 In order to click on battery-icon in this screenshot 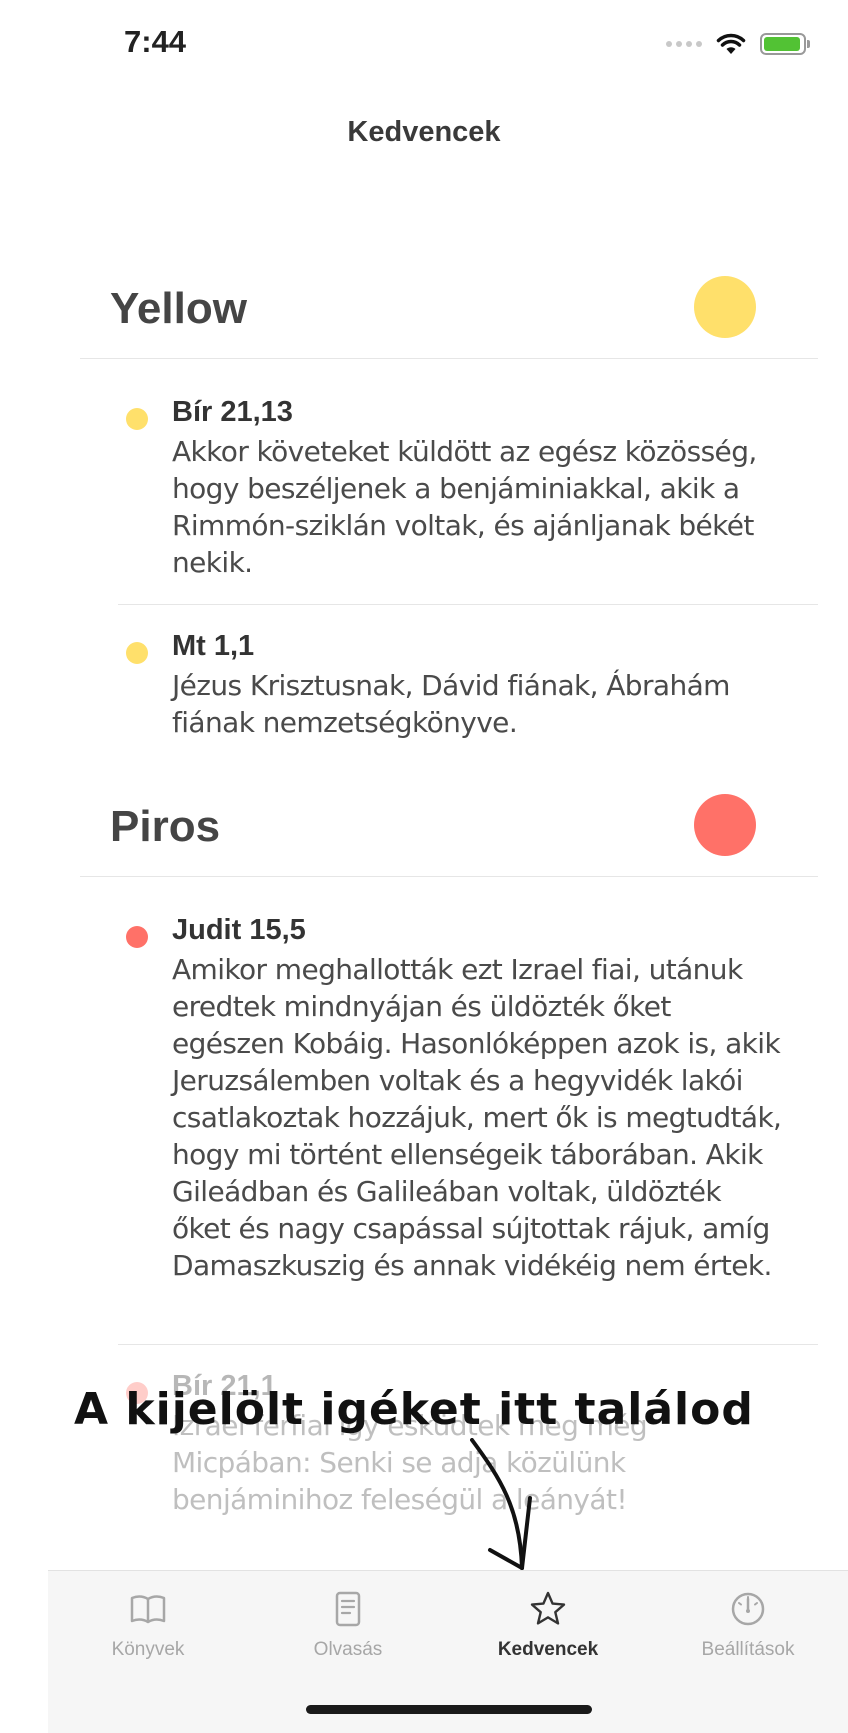, I will do `click(785, 44)`.